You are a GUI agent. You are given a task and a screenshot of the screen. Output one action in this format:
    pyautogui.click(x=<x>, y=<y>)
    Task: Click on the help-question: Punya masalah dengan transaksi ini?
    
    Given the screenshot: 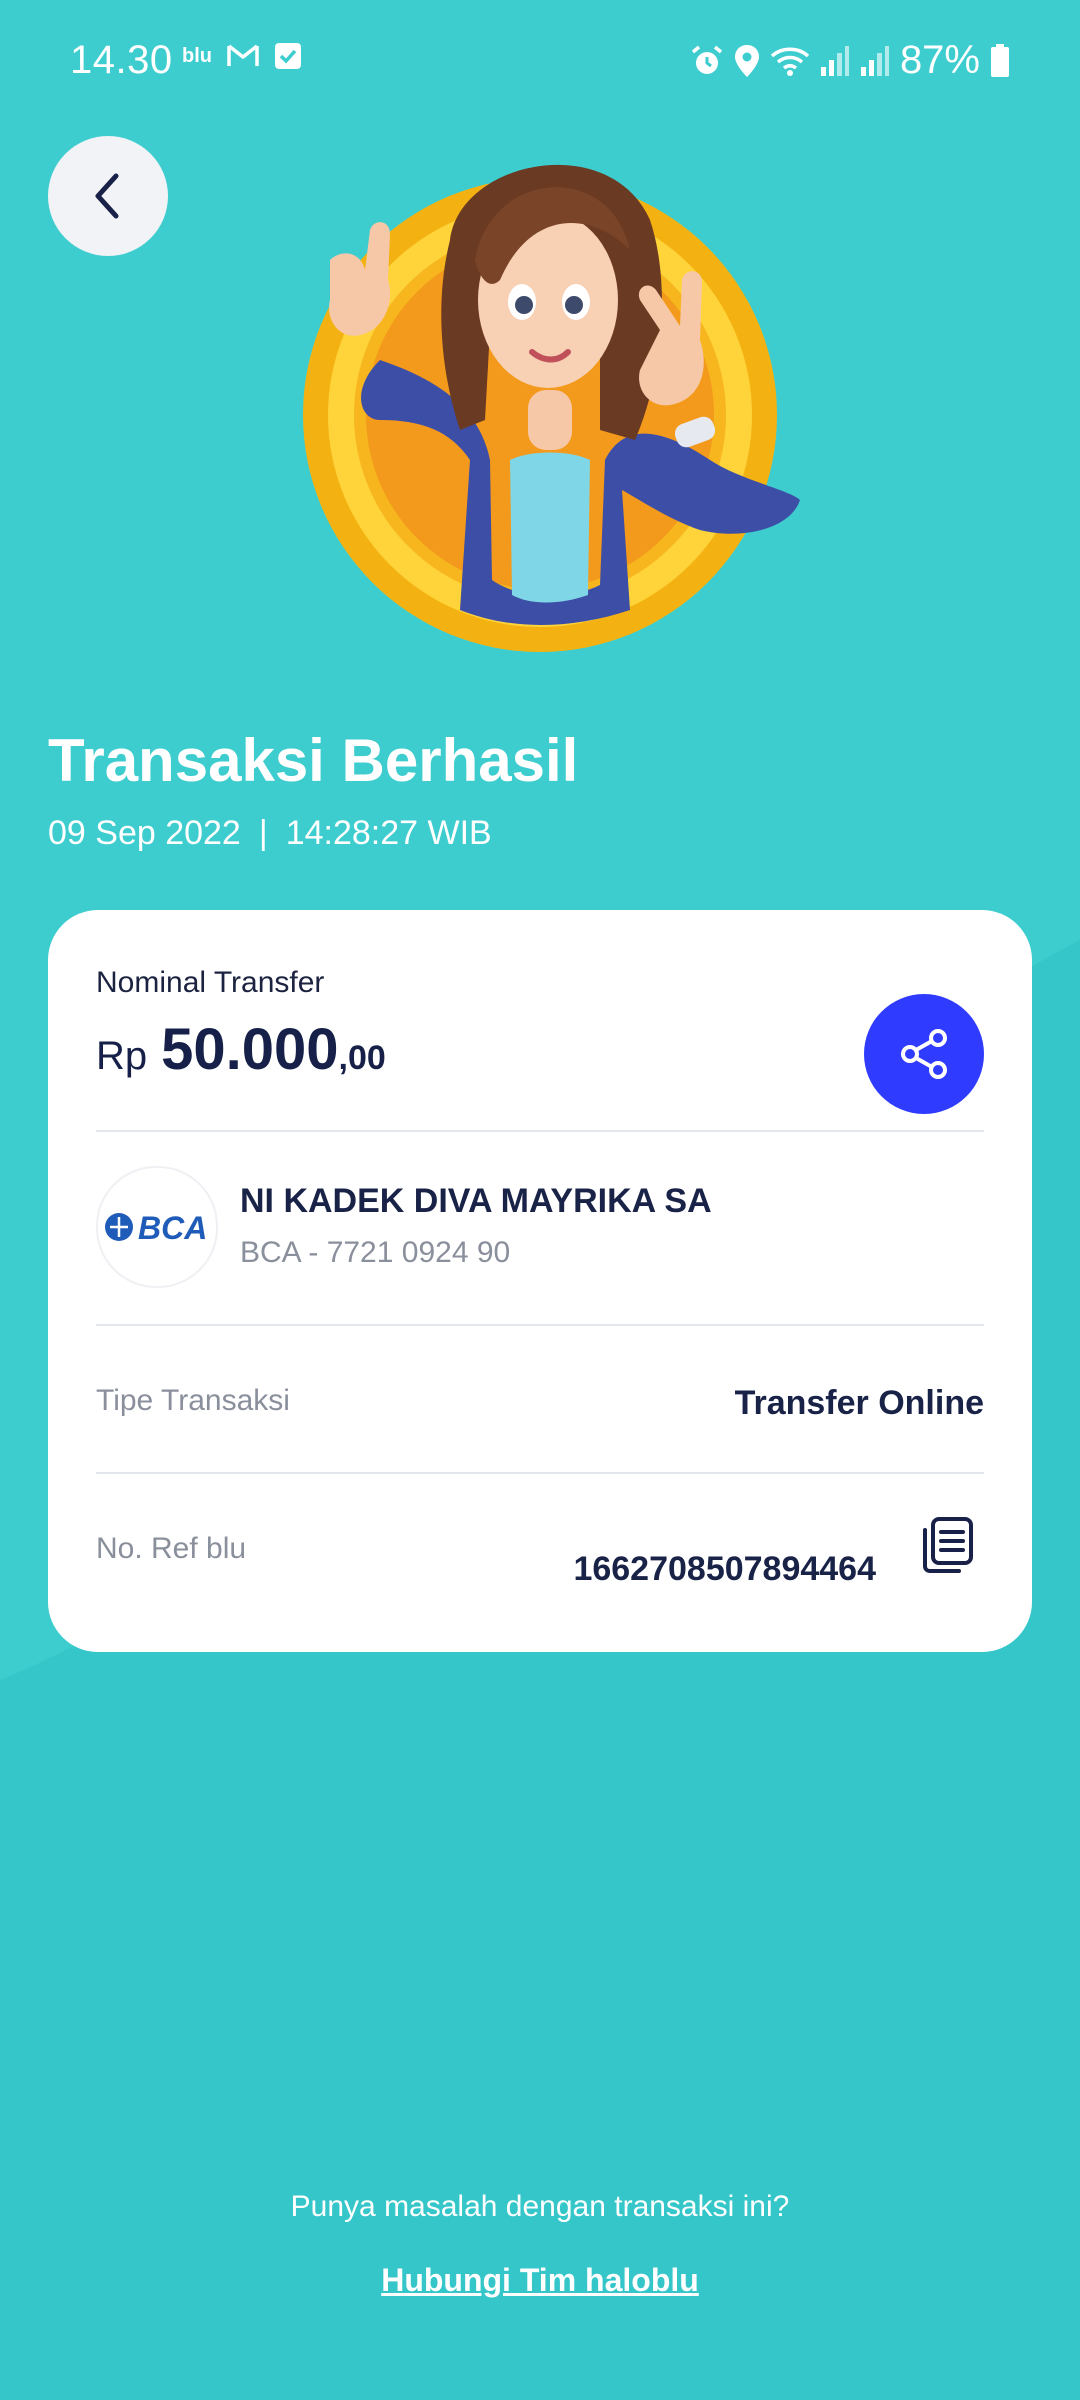 What is the action you would take?
    pyautogui.click(x=540, y=2206)
    